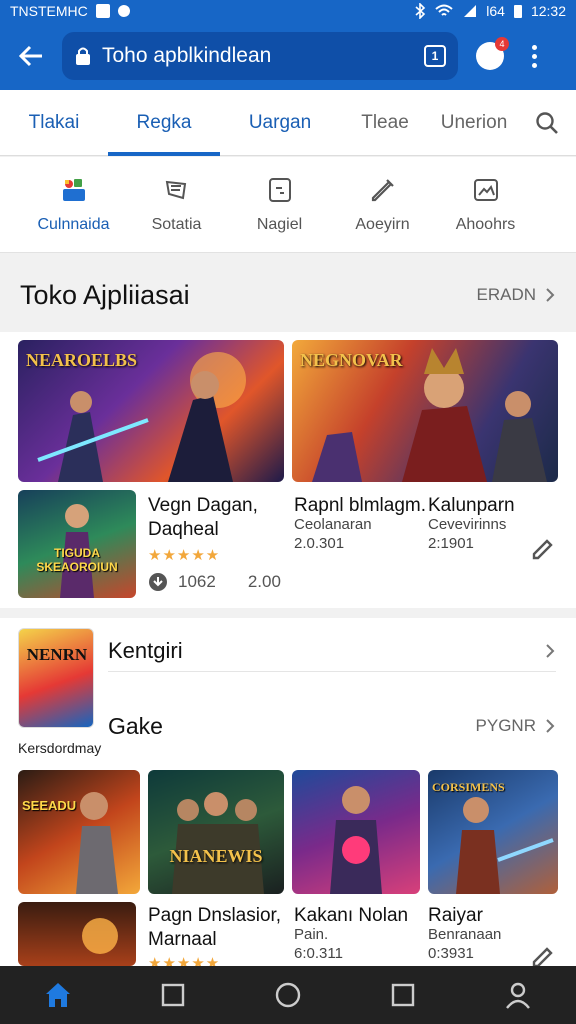  Describe the element at coordinates (73, 204) in the screenshot. I see `category-0: Culnnaida` at that location.